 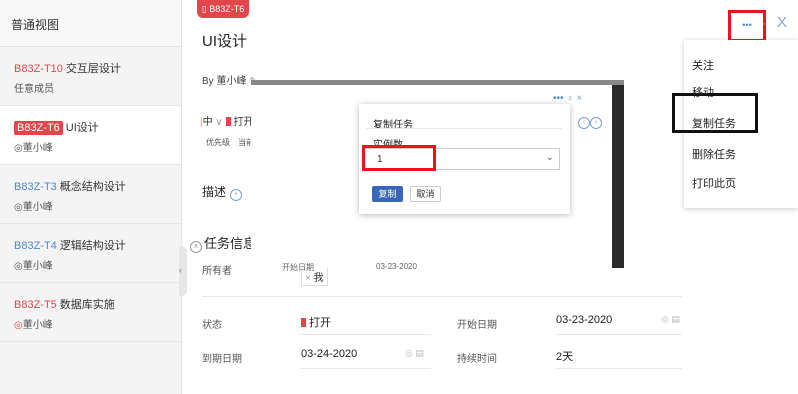 What do you see at coordinates (180, 270) in the screenshot?
I see `chevron-left-icon: ‹` at bounding box center [180, 270].